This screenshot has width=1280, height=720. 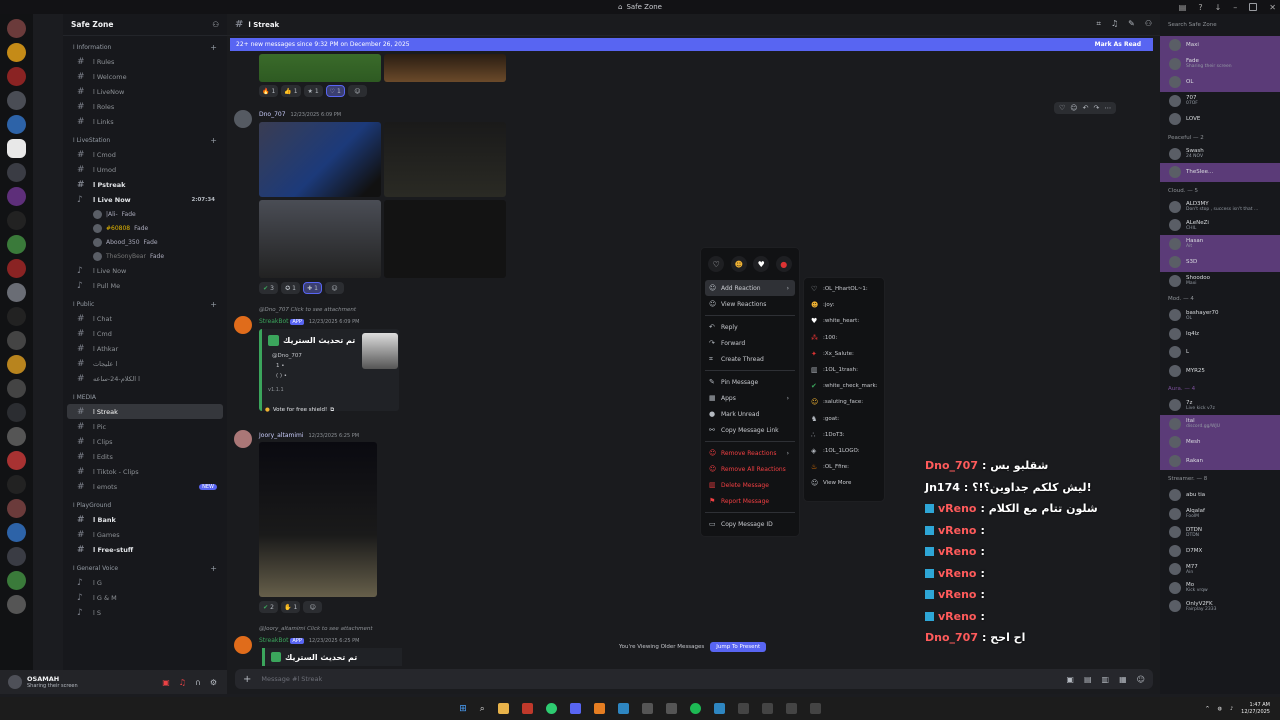 I want to click on voice-user: Abood_350 Fade, so click(x=145, y=242).